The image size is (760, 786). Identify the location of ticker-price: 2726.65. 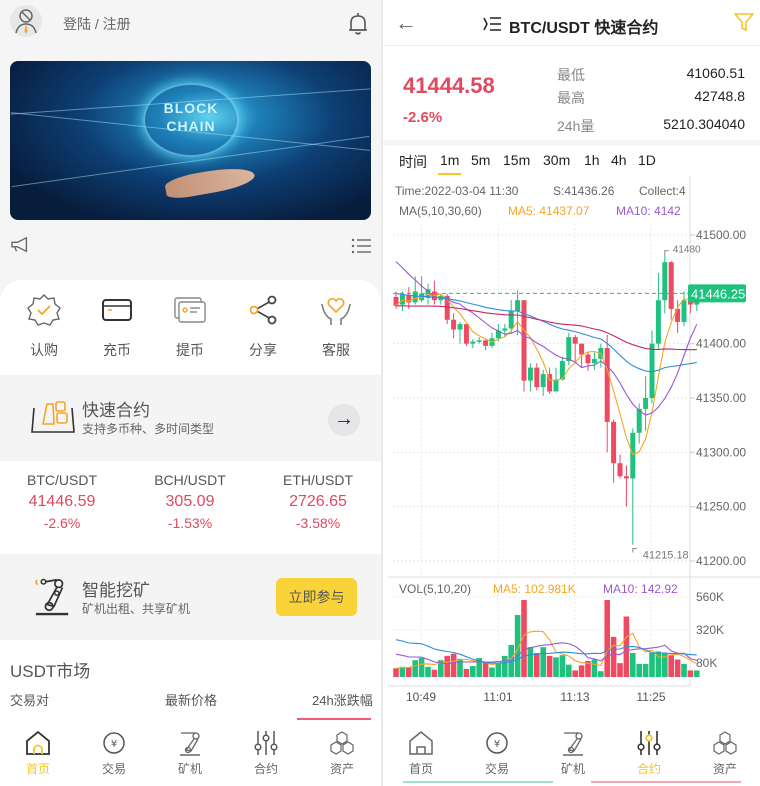
(318, 501).